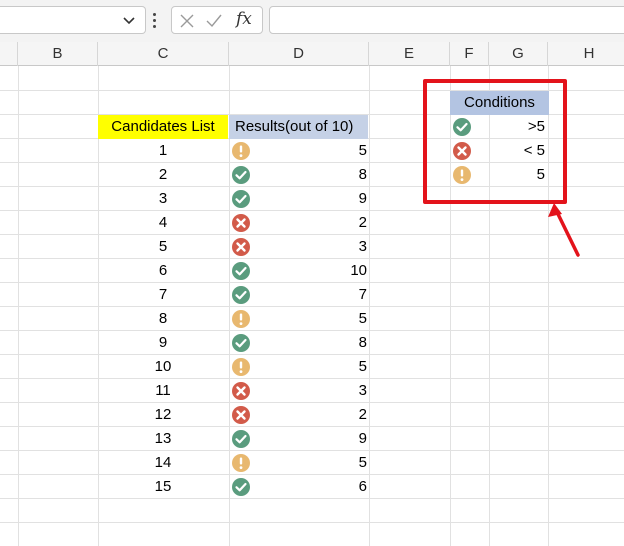  Describe the element at coordinates (446, 20) in the screenshot. I see `formula-input` at that location.